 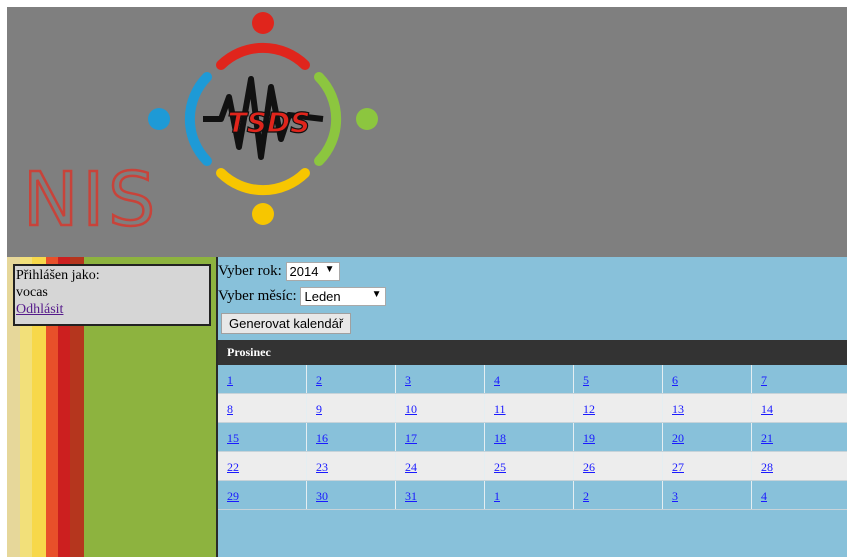 What do you see at coordinates (440, 466) in the screenshot?
I see `calendar-day-cell: 24` at bounding box center [440, 466].